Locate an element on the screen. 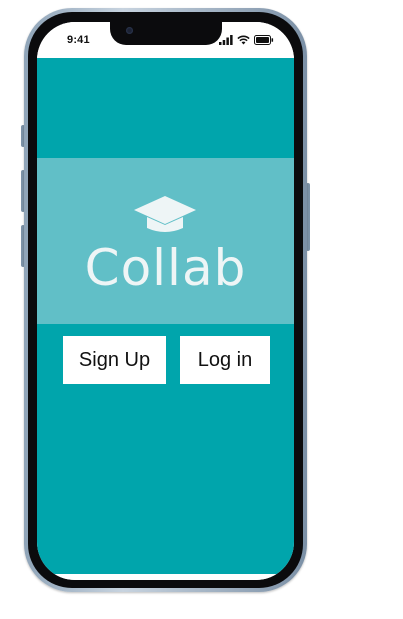  front-camera is located at coordinates (129, 30).